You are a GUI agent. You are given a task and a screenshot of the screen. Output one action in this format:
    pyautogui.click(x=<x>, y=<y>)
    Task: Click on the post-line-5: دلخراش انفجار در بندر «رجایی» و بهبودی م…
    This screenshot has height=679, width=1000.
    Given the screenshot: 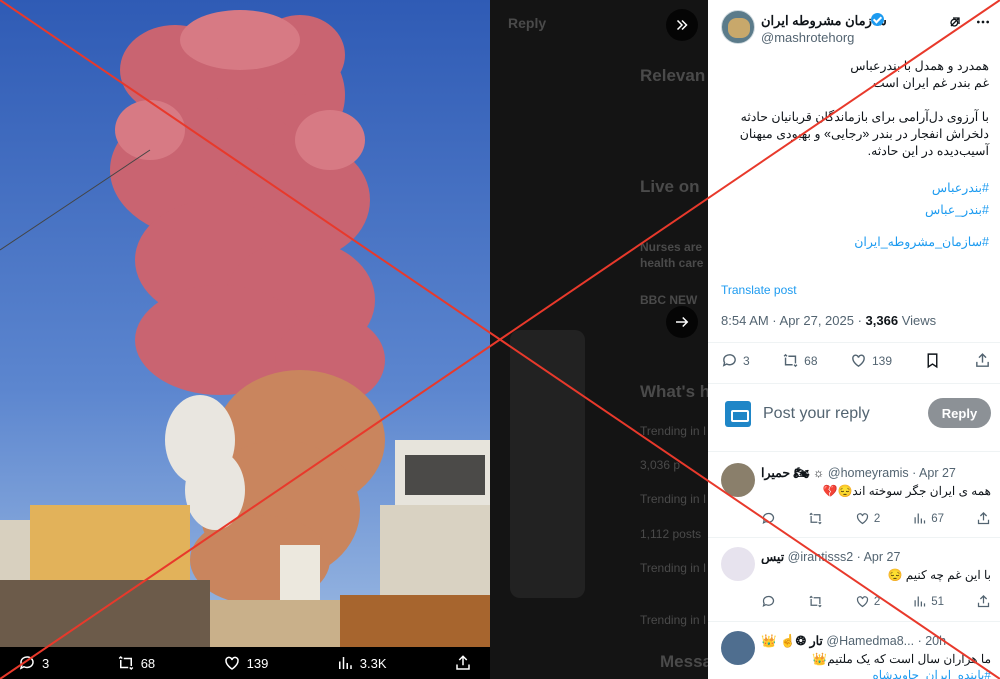 What is the action you would take?
    pyautogui.click(x=864, y=134)
    